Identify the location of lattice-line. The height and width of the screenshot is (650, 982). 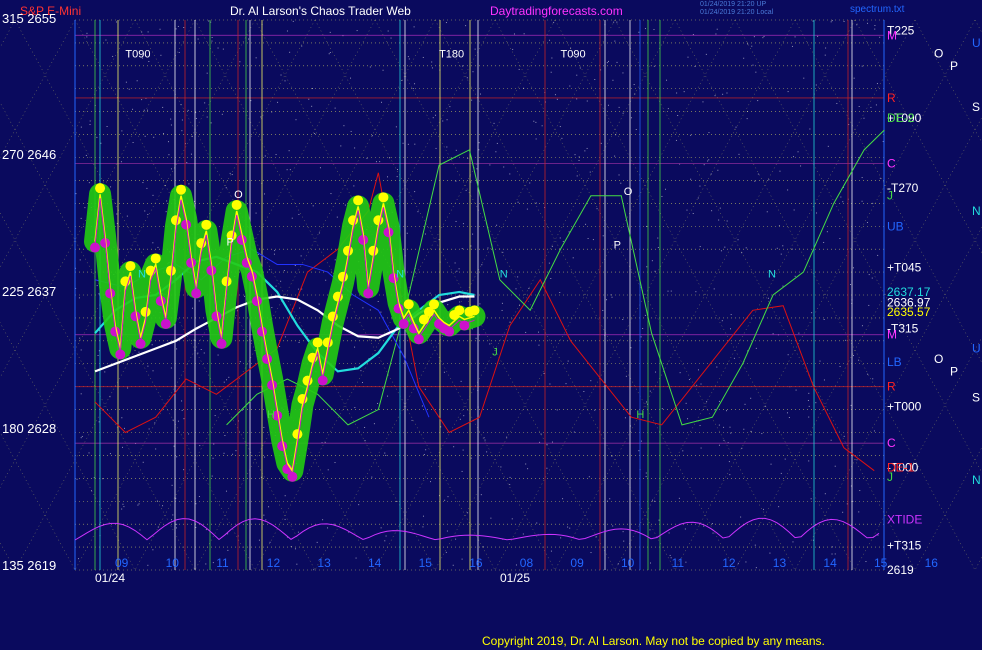
(8, 34).